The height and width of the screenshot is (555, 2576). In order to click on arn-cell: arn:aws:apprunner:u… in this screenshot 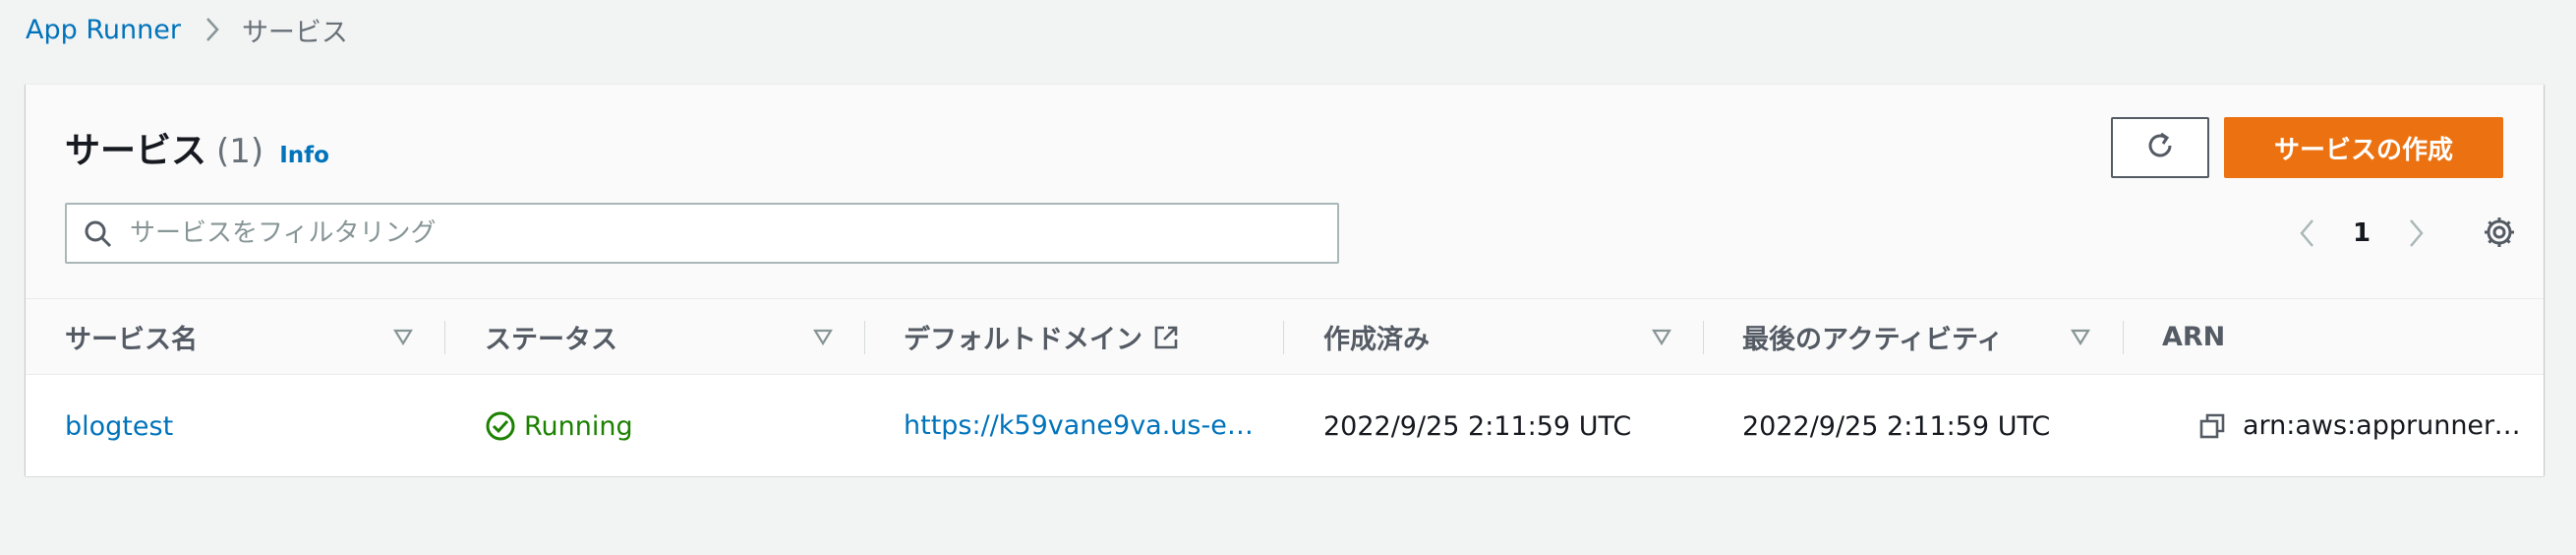, I will do `click(2344, 426)`.